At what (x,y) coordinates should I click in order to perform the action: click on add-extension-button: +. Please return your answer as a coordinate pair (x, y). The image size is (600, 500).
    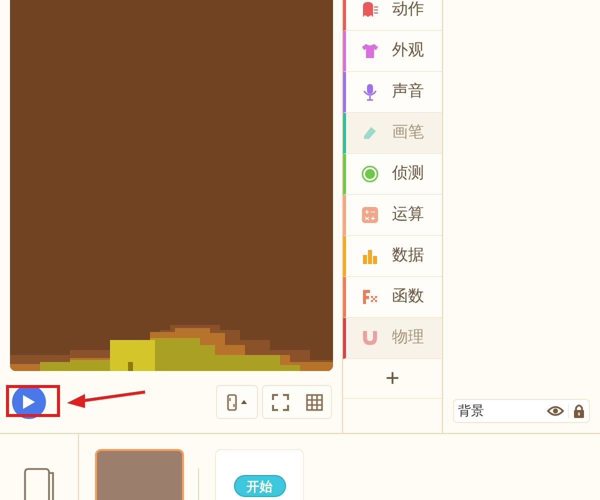
    Looking at the image, I should click on (392, 379).